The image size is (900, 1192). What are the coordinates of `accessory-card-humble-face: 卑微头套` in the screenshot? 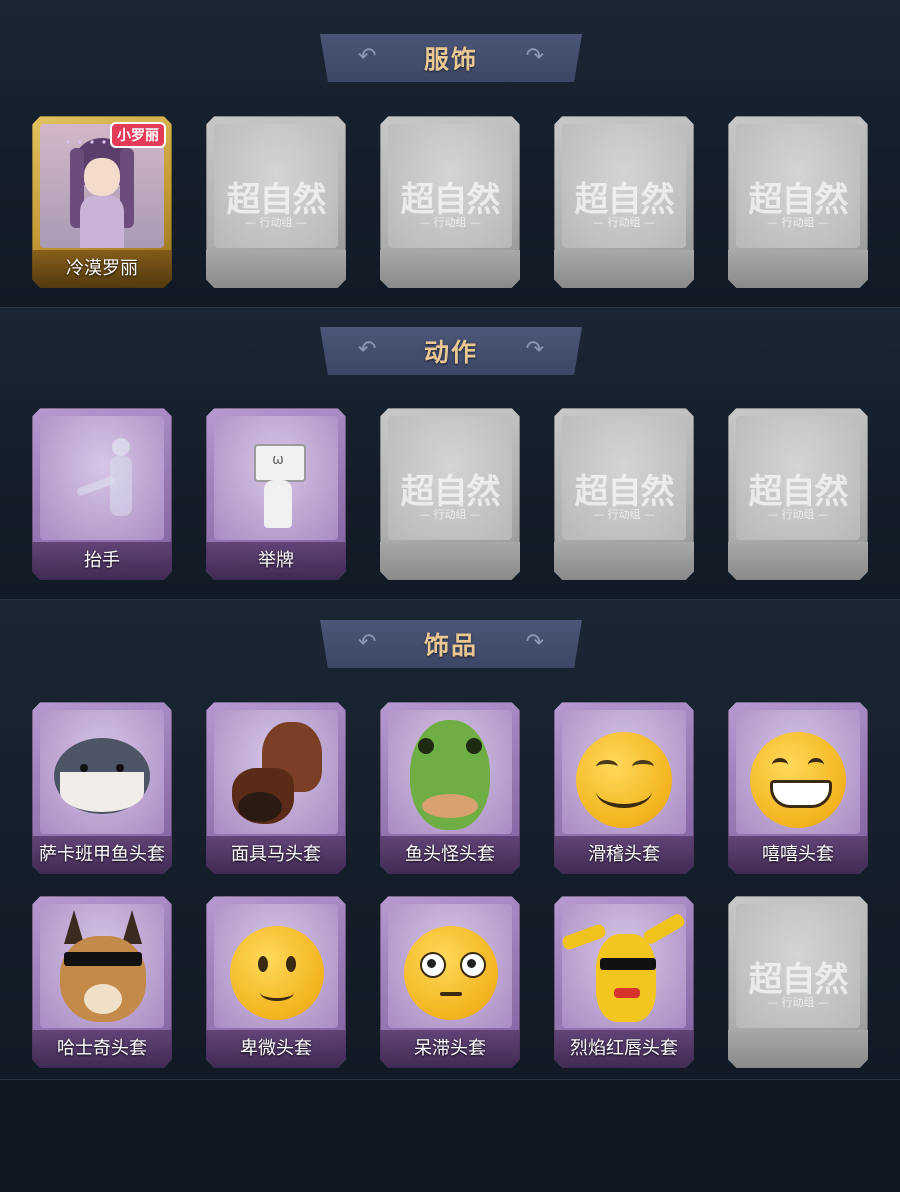 It's located at (276, 982).